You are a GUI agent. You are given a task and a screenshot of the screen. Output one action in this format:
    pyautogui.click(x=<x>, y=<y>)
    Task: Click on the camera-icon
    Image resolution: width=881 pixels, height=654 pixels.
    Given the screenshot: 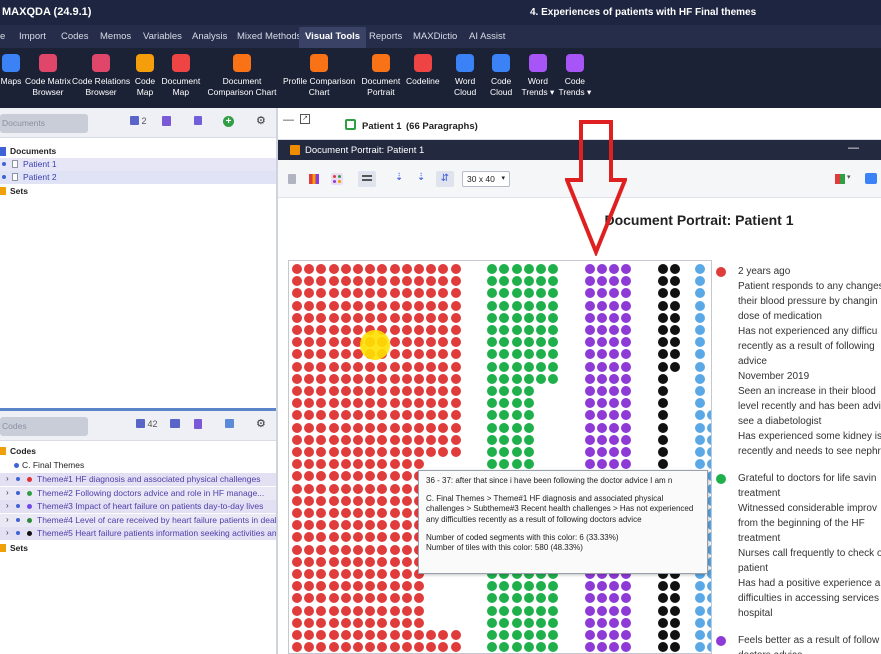 What is the action you would take?
    pyautogui.click(x=871, y=178)
    